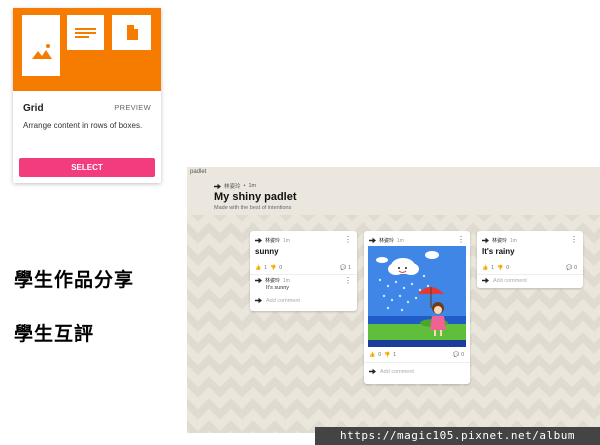 The image size is (600, 445). I want to click on padlet-logo: padlet, so click(198, 172).